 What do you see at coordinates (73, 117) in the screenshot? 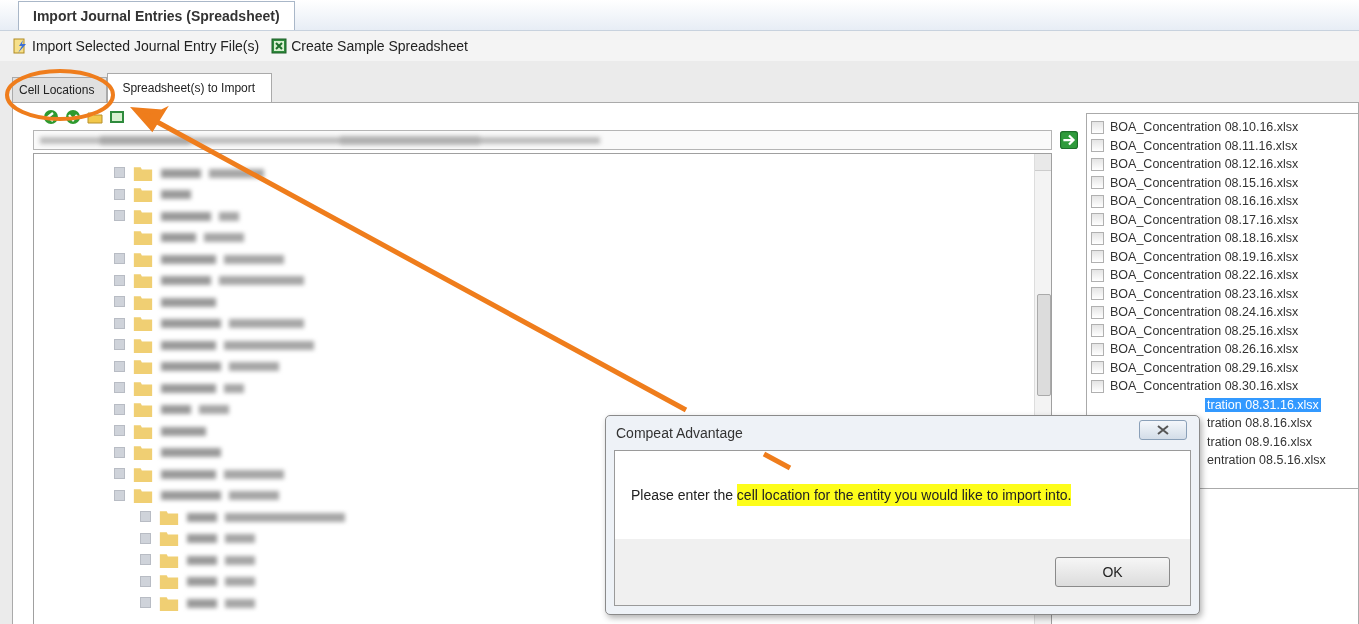
I see `down-icon` at bounding box center [73, 117].